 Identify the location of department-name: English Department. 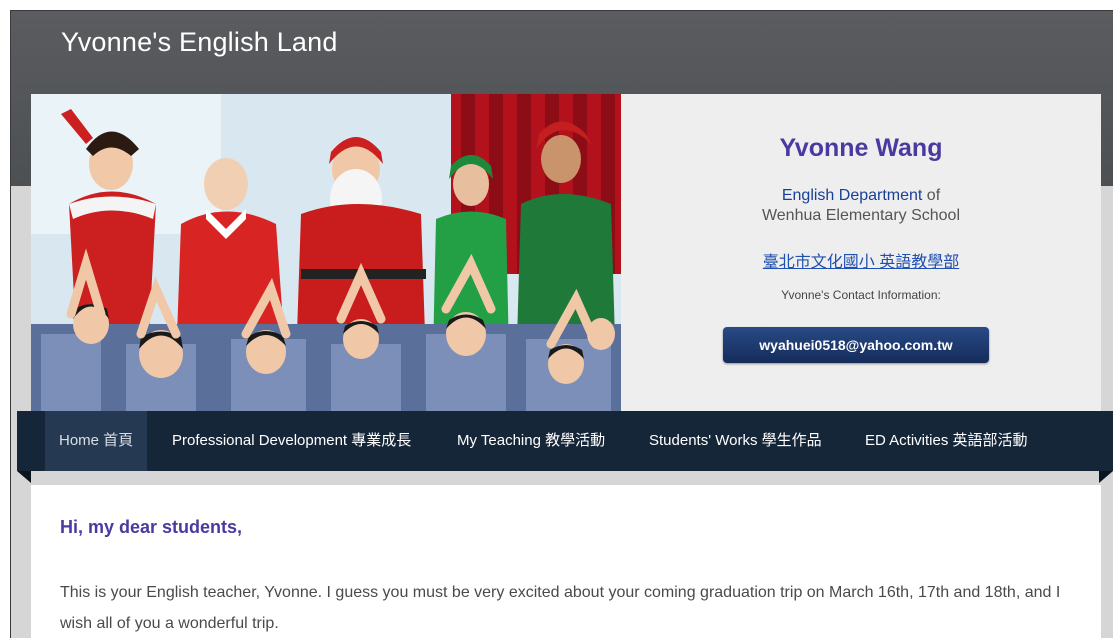
(852, 195).